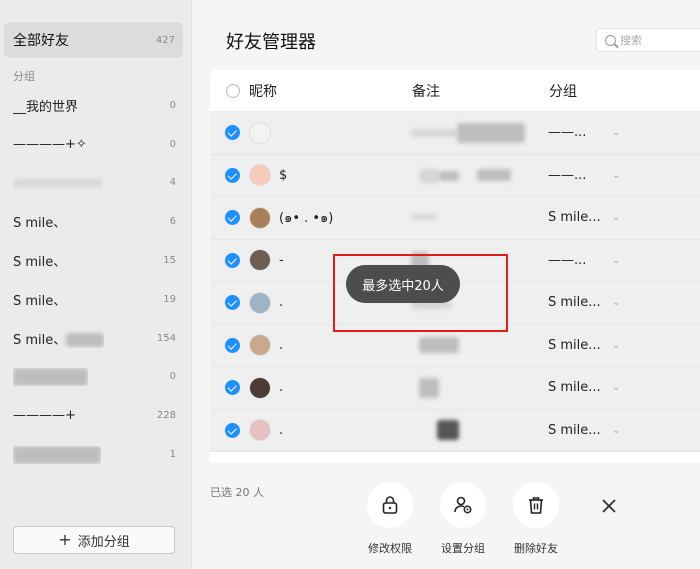 The width and height of the screenshot is (700, 569). I want to click on delete-friend-button: 删除好友, so click(536, 519).